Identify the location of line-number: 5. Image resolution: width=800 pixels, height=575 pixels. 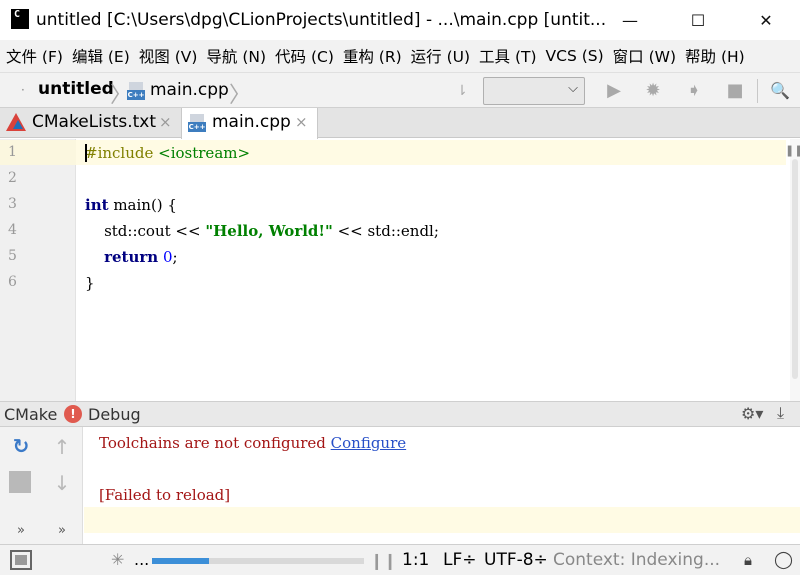
(12, 256).